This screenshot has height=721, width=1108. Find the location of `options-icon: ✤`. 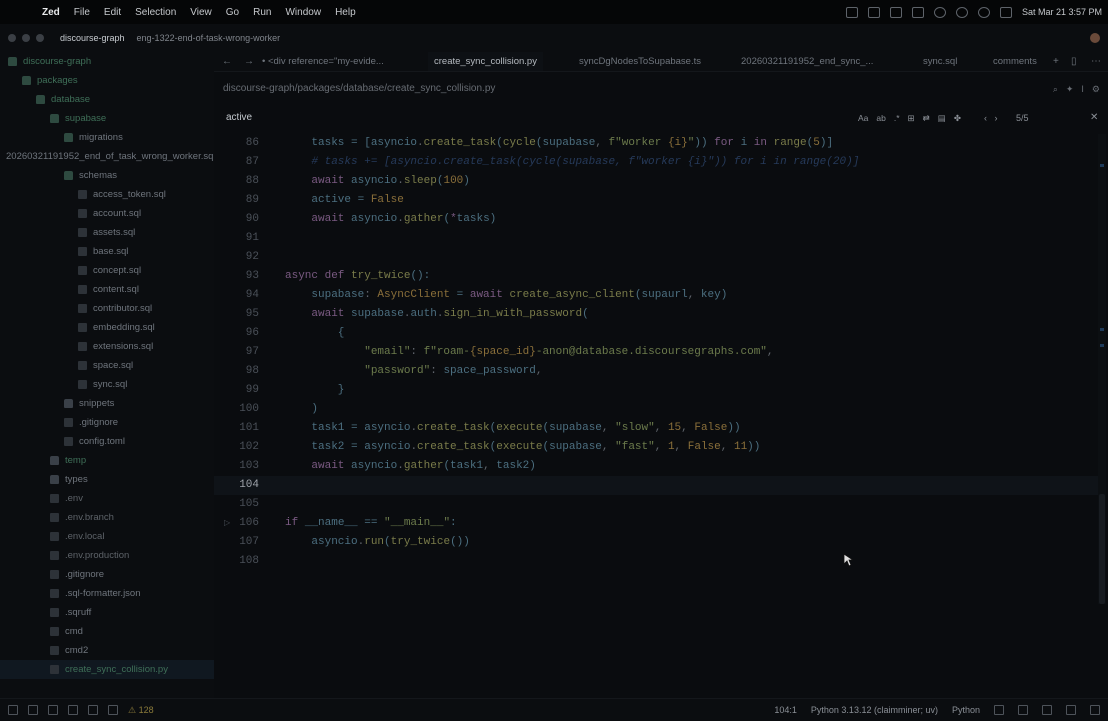

options-icon: ✤ is located at coordinates (957, 118).